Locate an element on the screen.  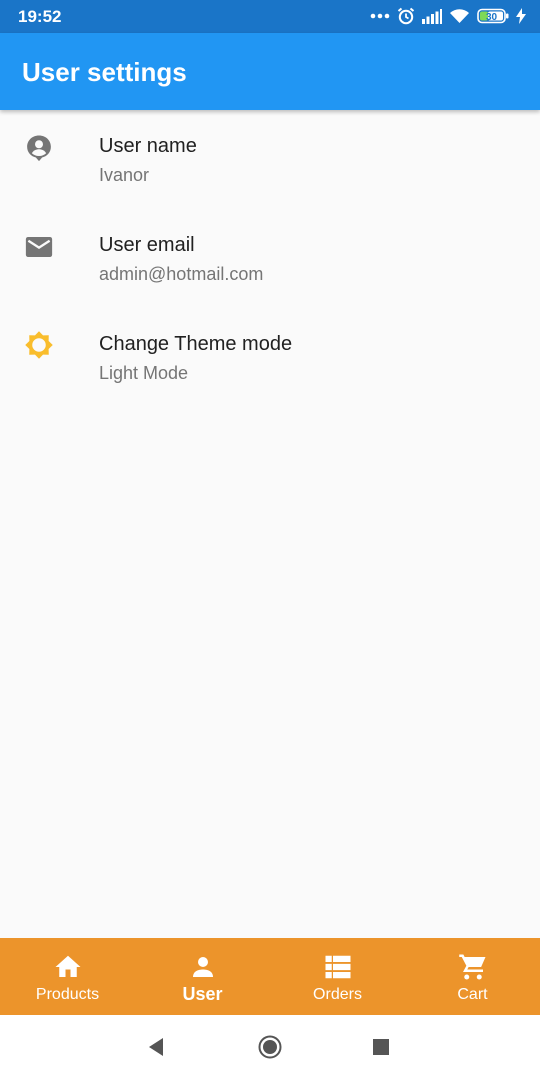
home-circle-icon is located at coordinates (270, 1047).